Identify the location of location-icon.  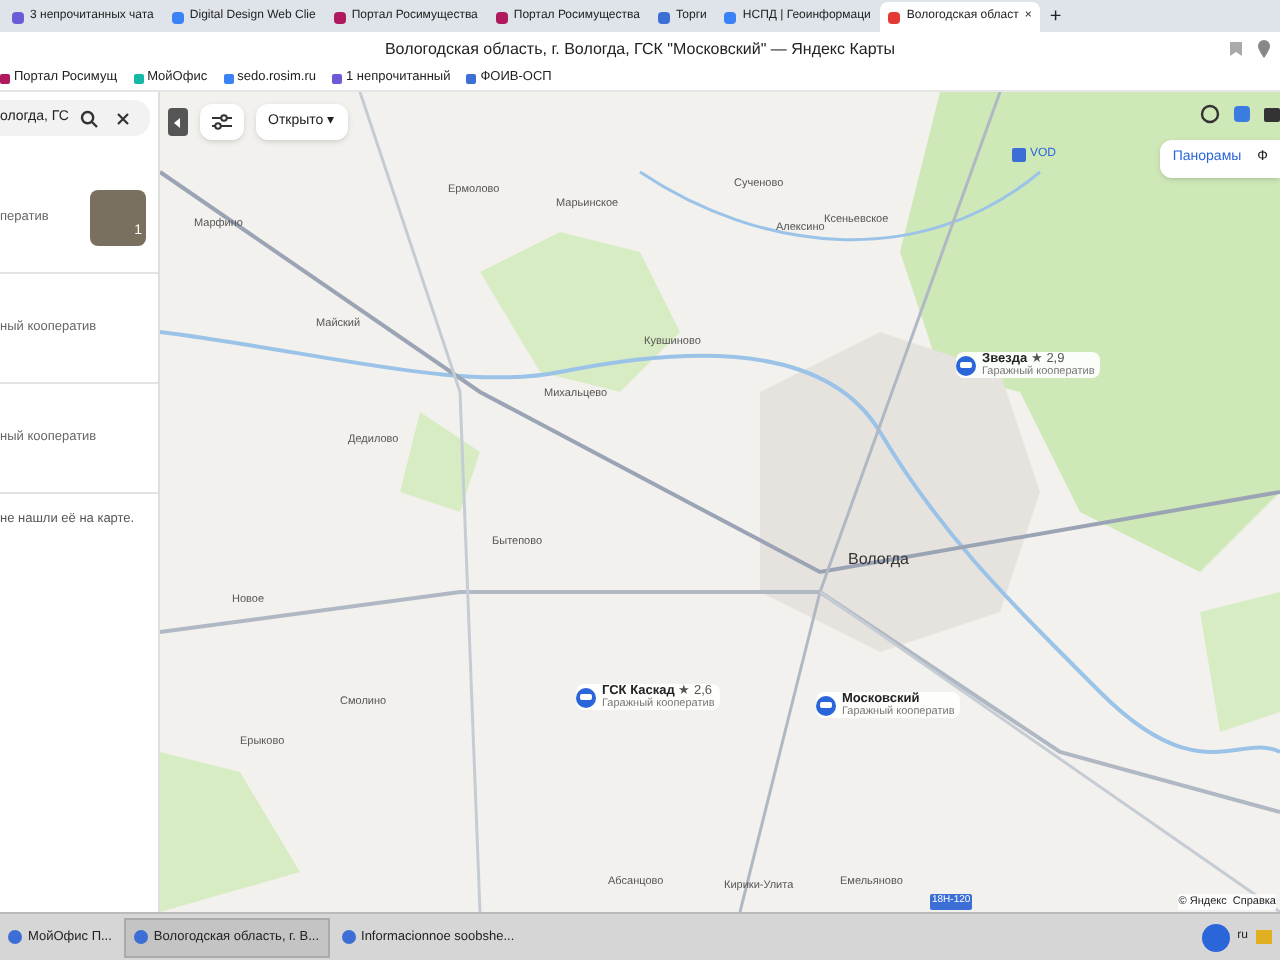
(1264, 49).